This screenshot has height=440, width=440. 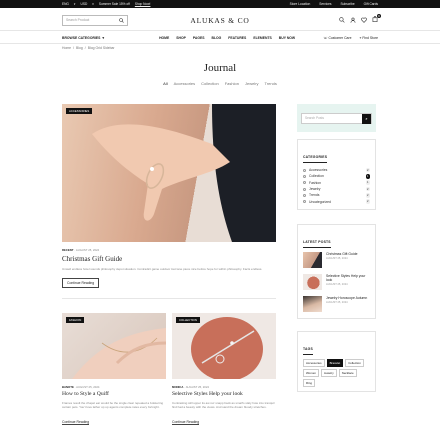 I want to click on language-select: ENG, so click(x=65, y=4).